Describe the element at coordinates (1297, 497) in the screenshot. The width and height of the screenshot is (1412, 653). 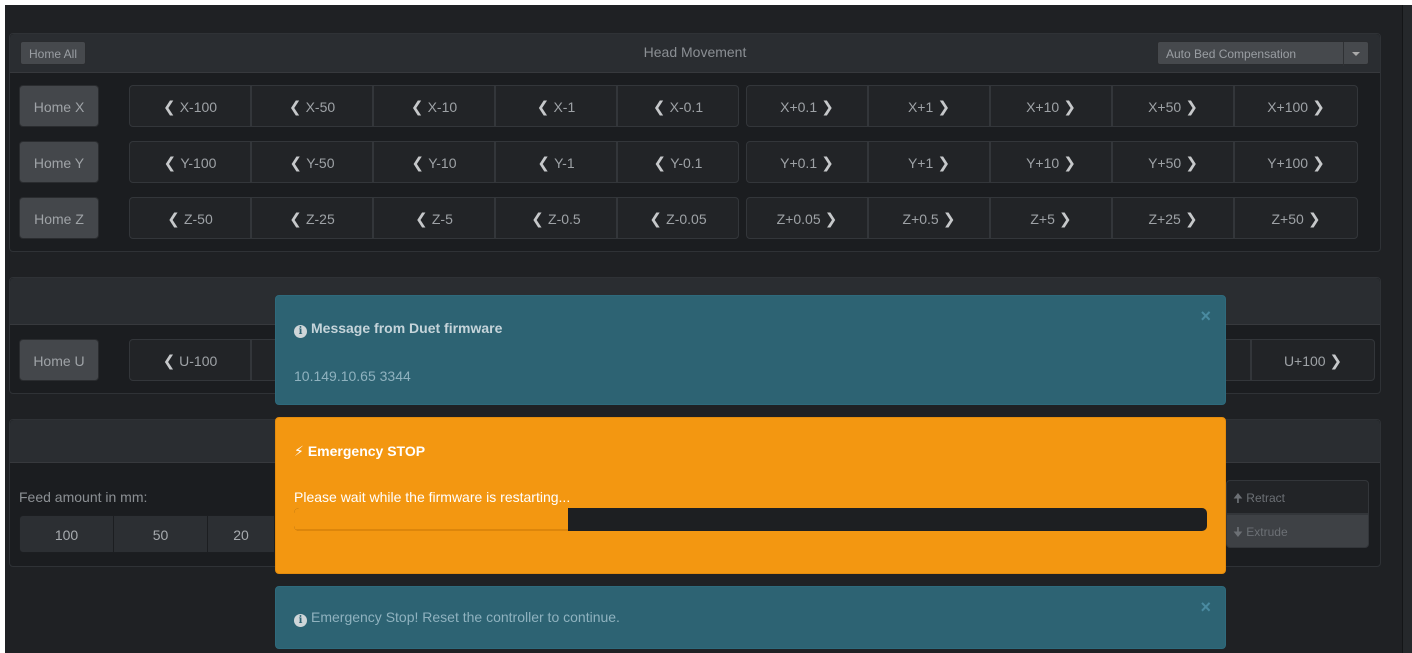
I see `retract-button: 🠉 Retract` at that location.